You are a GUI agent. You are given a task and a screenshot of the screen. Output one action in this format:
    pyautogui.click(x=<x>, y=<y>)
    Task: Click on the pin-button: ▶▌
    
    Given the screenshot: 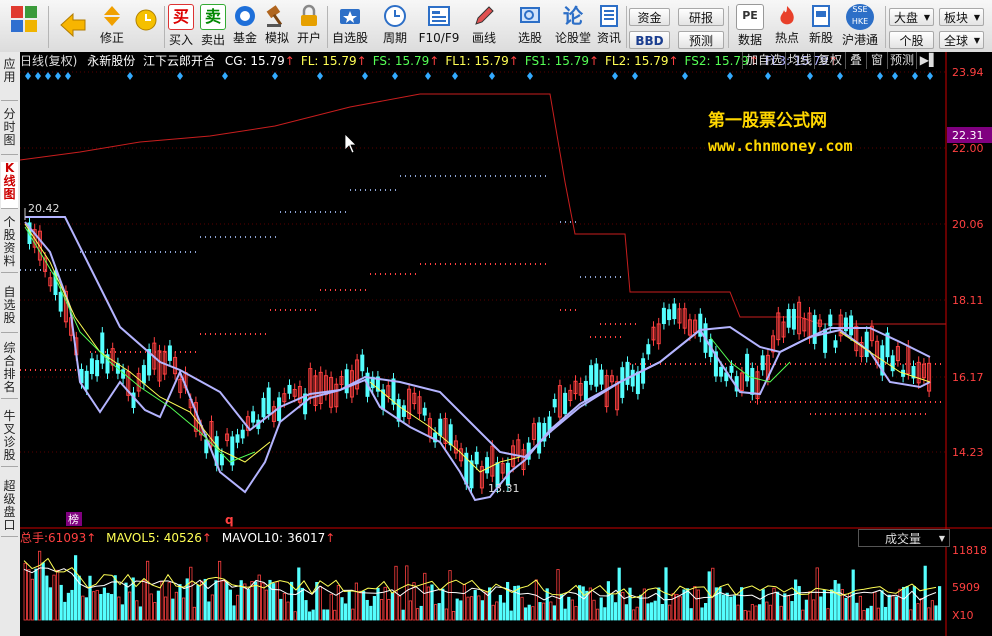 What is the action you would take?
    pyautogui.click(x=928, y=60)
    